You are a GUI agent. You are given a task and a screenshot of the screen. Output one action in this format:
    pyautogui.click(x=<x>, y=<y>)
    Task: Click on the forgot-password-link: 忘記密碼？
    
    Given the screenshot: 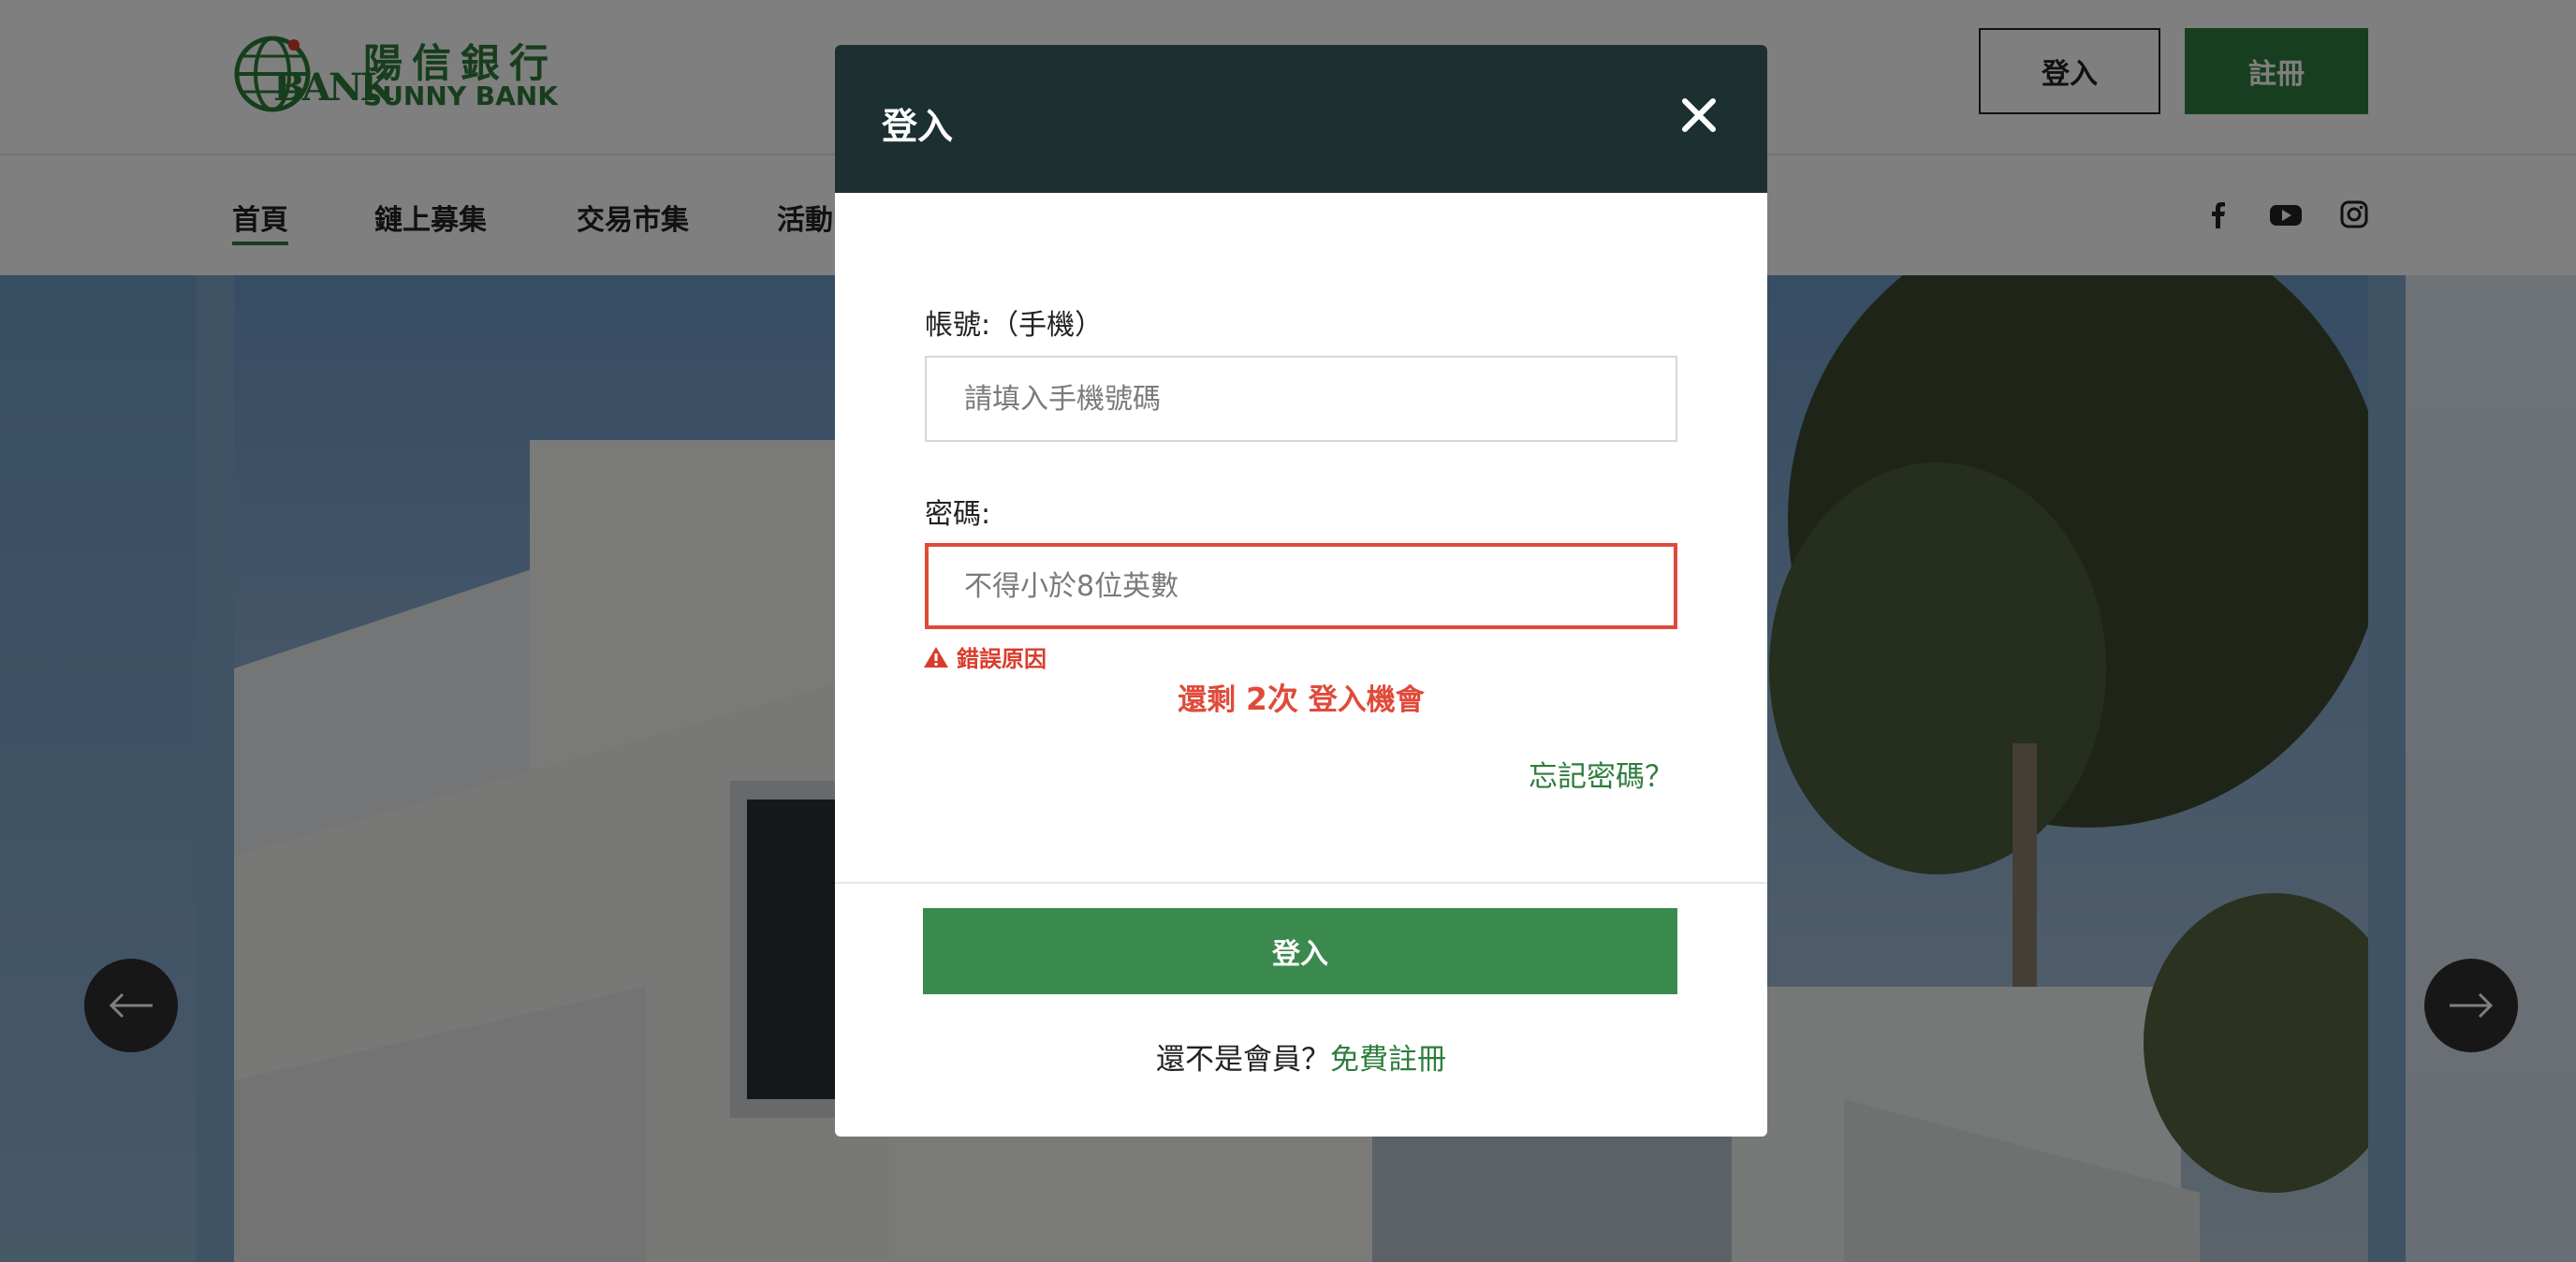 What is the action you would take?
    pyautogui.click(x=1601, y=774)
    